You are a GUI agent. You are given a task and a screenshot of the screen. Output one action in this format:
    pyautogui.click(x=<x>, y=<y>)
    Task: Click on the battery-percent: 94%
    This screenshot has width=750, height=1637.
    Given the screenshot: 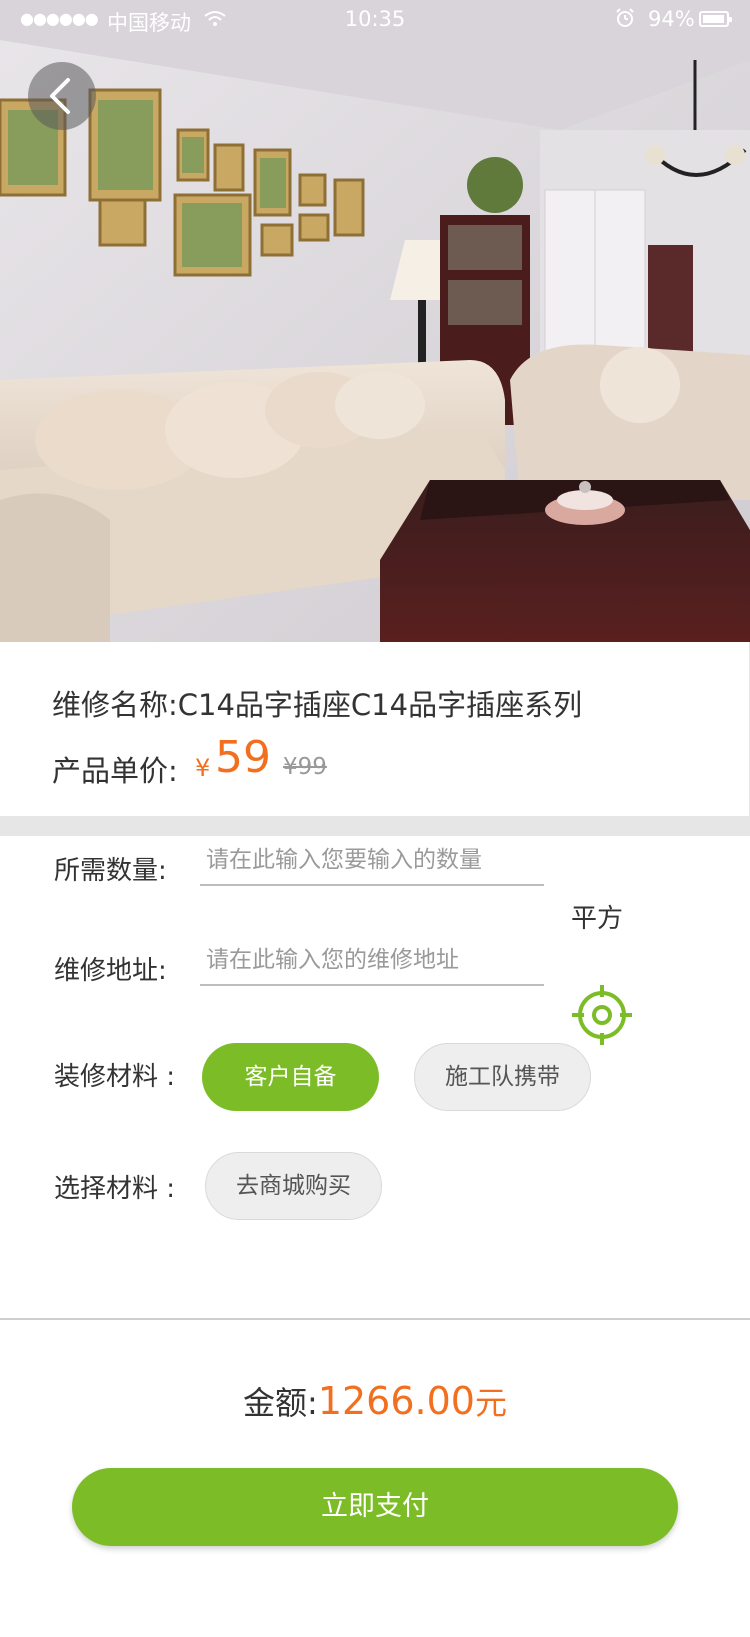 What is the action you would take?
    pyautogui.click(x=671, y=19)
    